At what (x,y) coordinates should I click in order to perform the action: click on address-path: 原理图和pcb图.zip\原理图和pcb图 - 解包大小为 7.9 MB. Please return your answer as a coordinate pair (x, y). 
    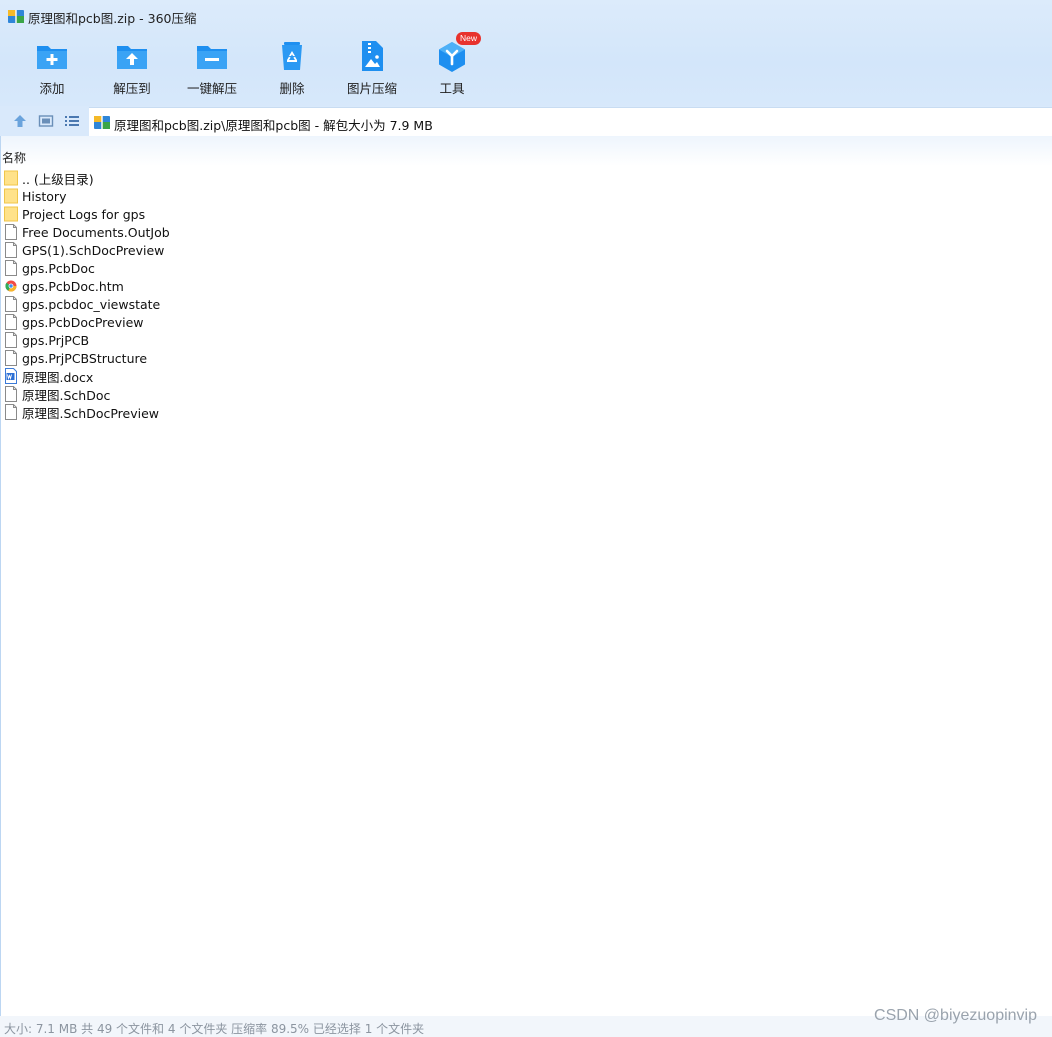
    Looking at the image, I should click on (273, 125).